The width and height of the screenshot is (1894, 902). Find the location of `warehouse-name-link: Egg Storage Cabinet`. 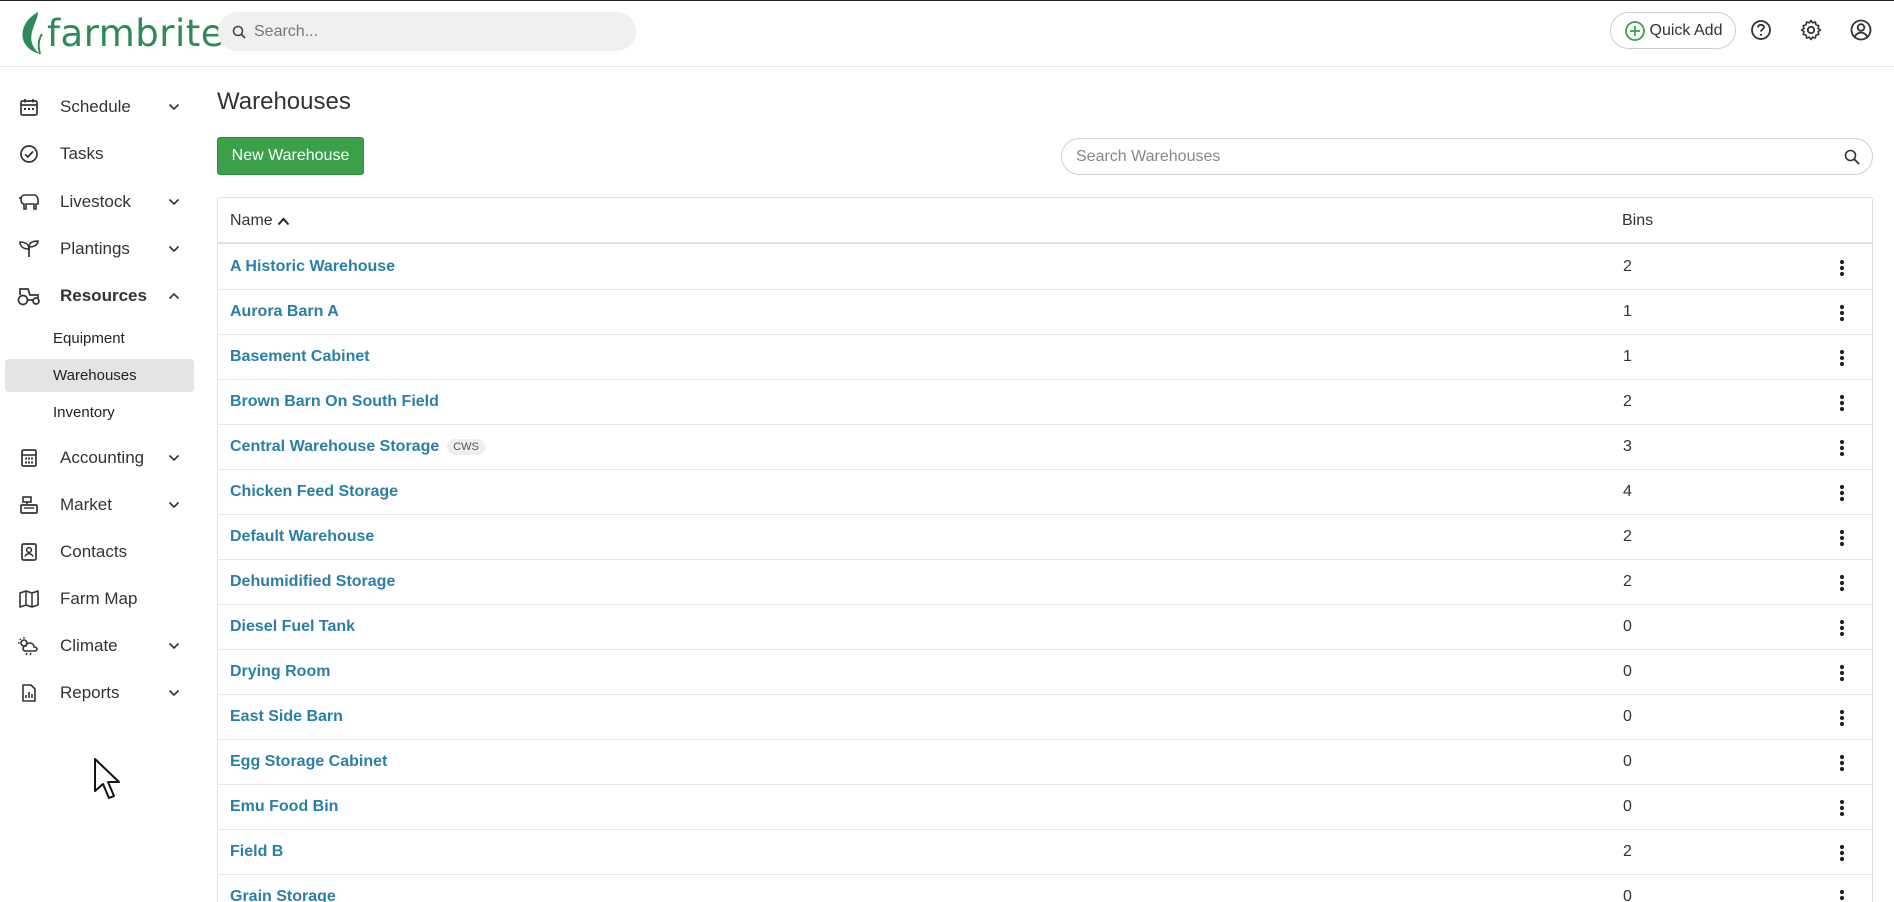

warehouse-name-link: Egg Storage Cabinet is located at coordinates (308, 762).